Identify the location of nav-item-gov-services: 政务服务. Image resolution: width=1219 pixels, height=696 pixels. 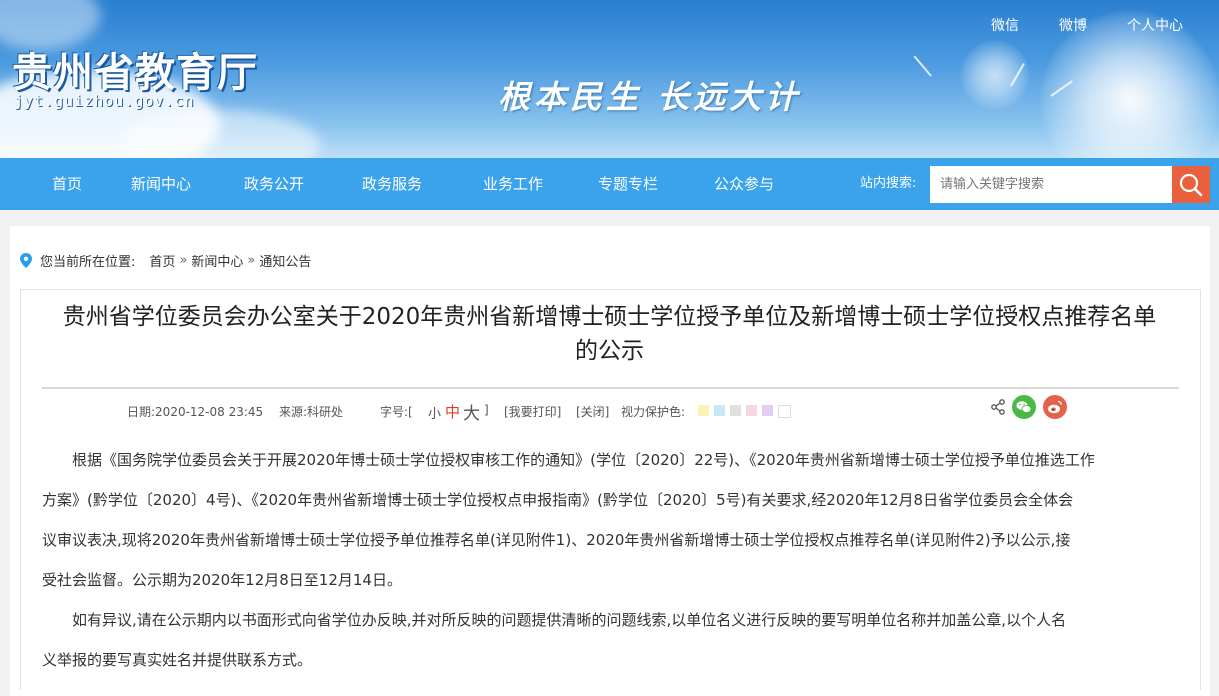
(392, 184).